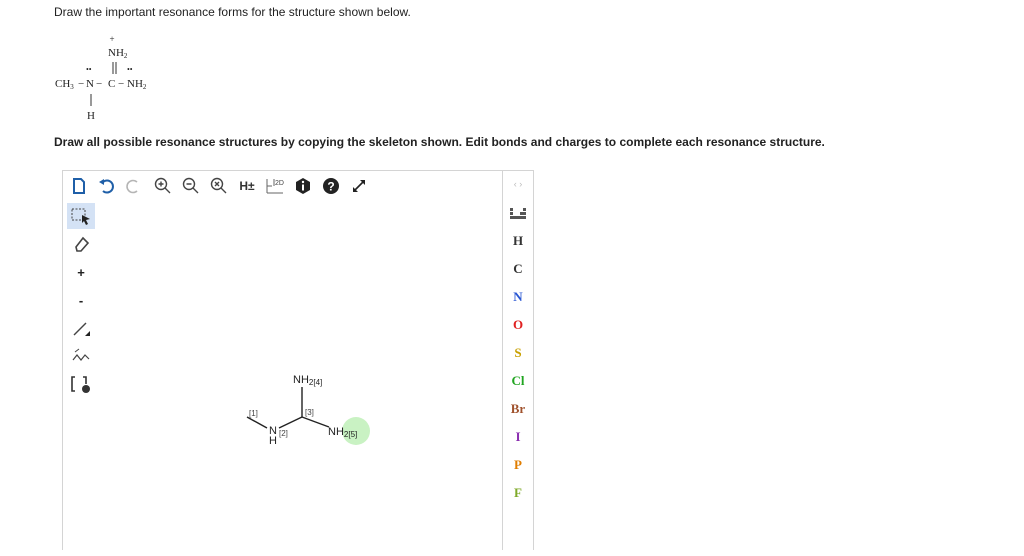 This screenshot has height=556, width=1024. I want to click on element-palette: ‹ › H C N O S Cl Br I P F, so click(517, 360).